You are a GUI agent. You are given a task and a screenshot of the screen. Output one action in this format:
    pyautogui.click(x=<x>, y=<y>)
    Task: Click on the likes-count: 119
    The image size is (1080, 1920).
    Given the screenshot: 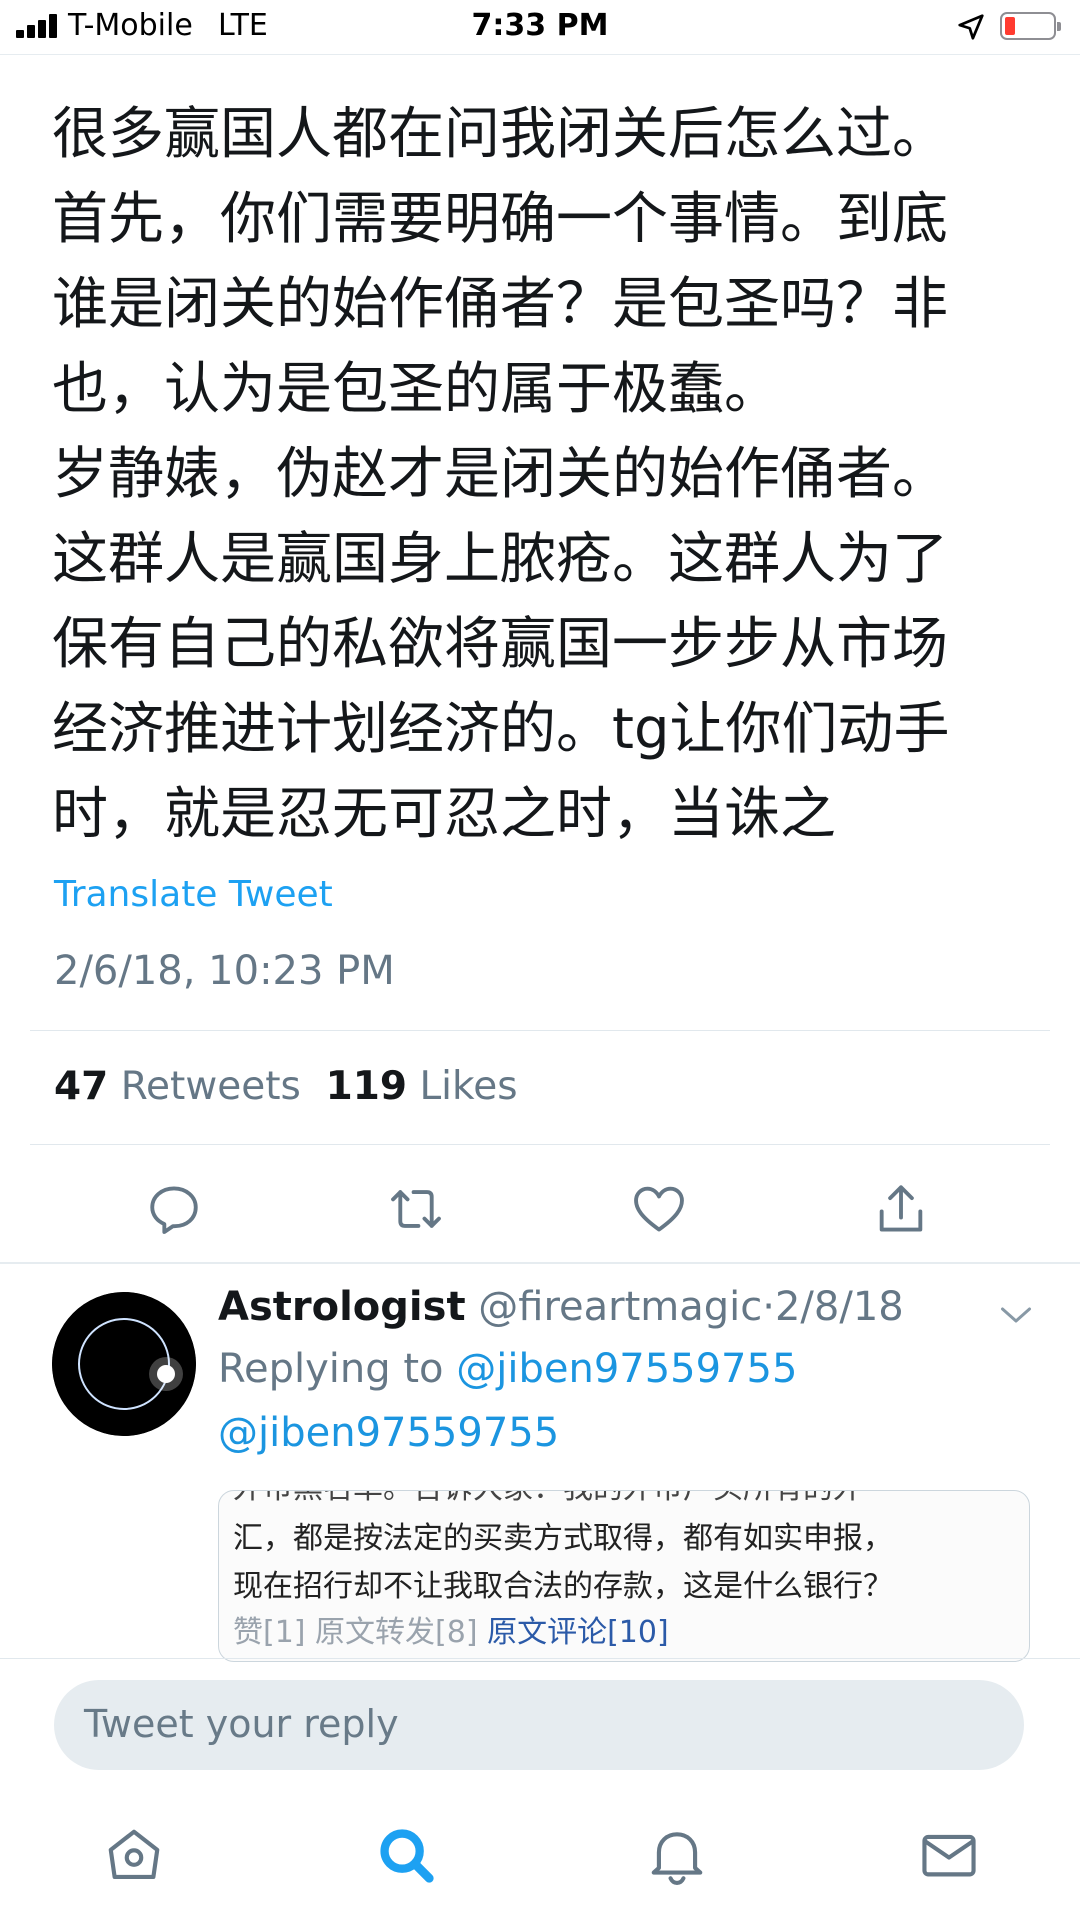 What is the action you would take?
    pyautogui.click(x=366, y=1086)
    